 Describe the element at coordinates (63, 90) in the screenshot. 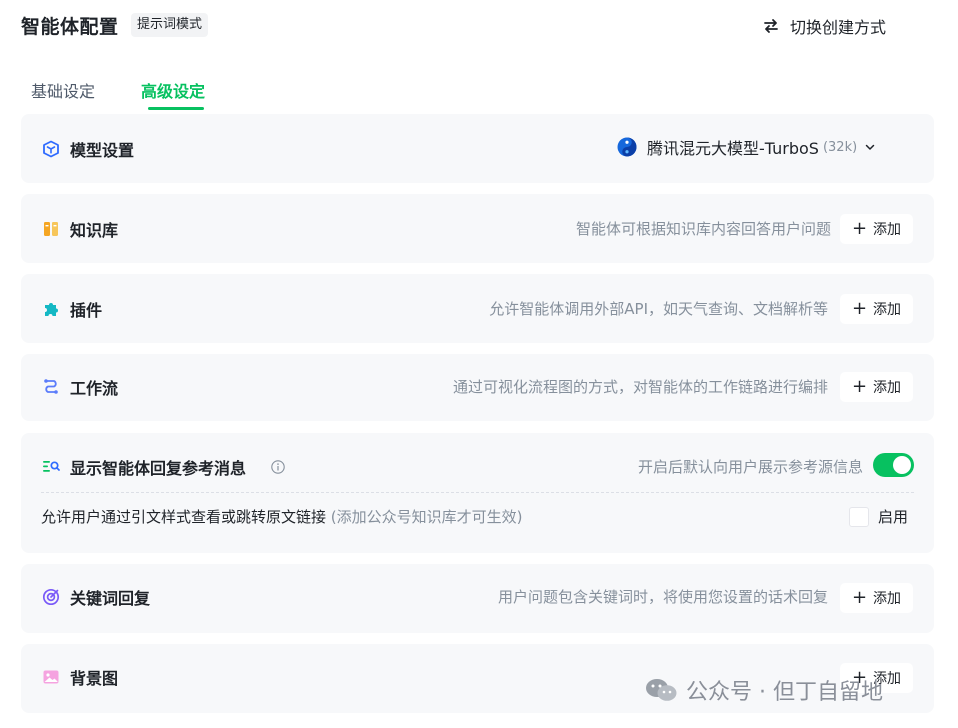

I see `tab-basic-settings: 基础设定` at that location.